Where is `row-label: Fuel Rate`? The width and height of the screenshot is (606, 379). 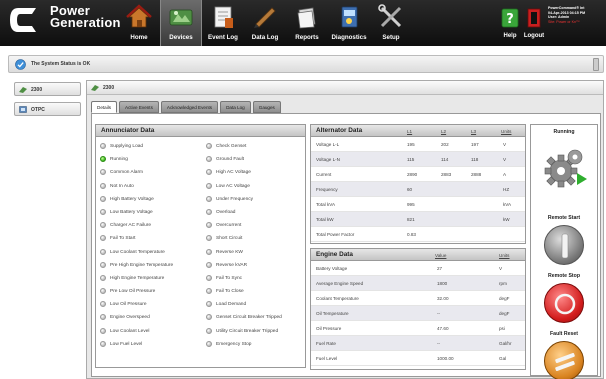
row-label: Fuel Rate is located at coordinates (326, 343).